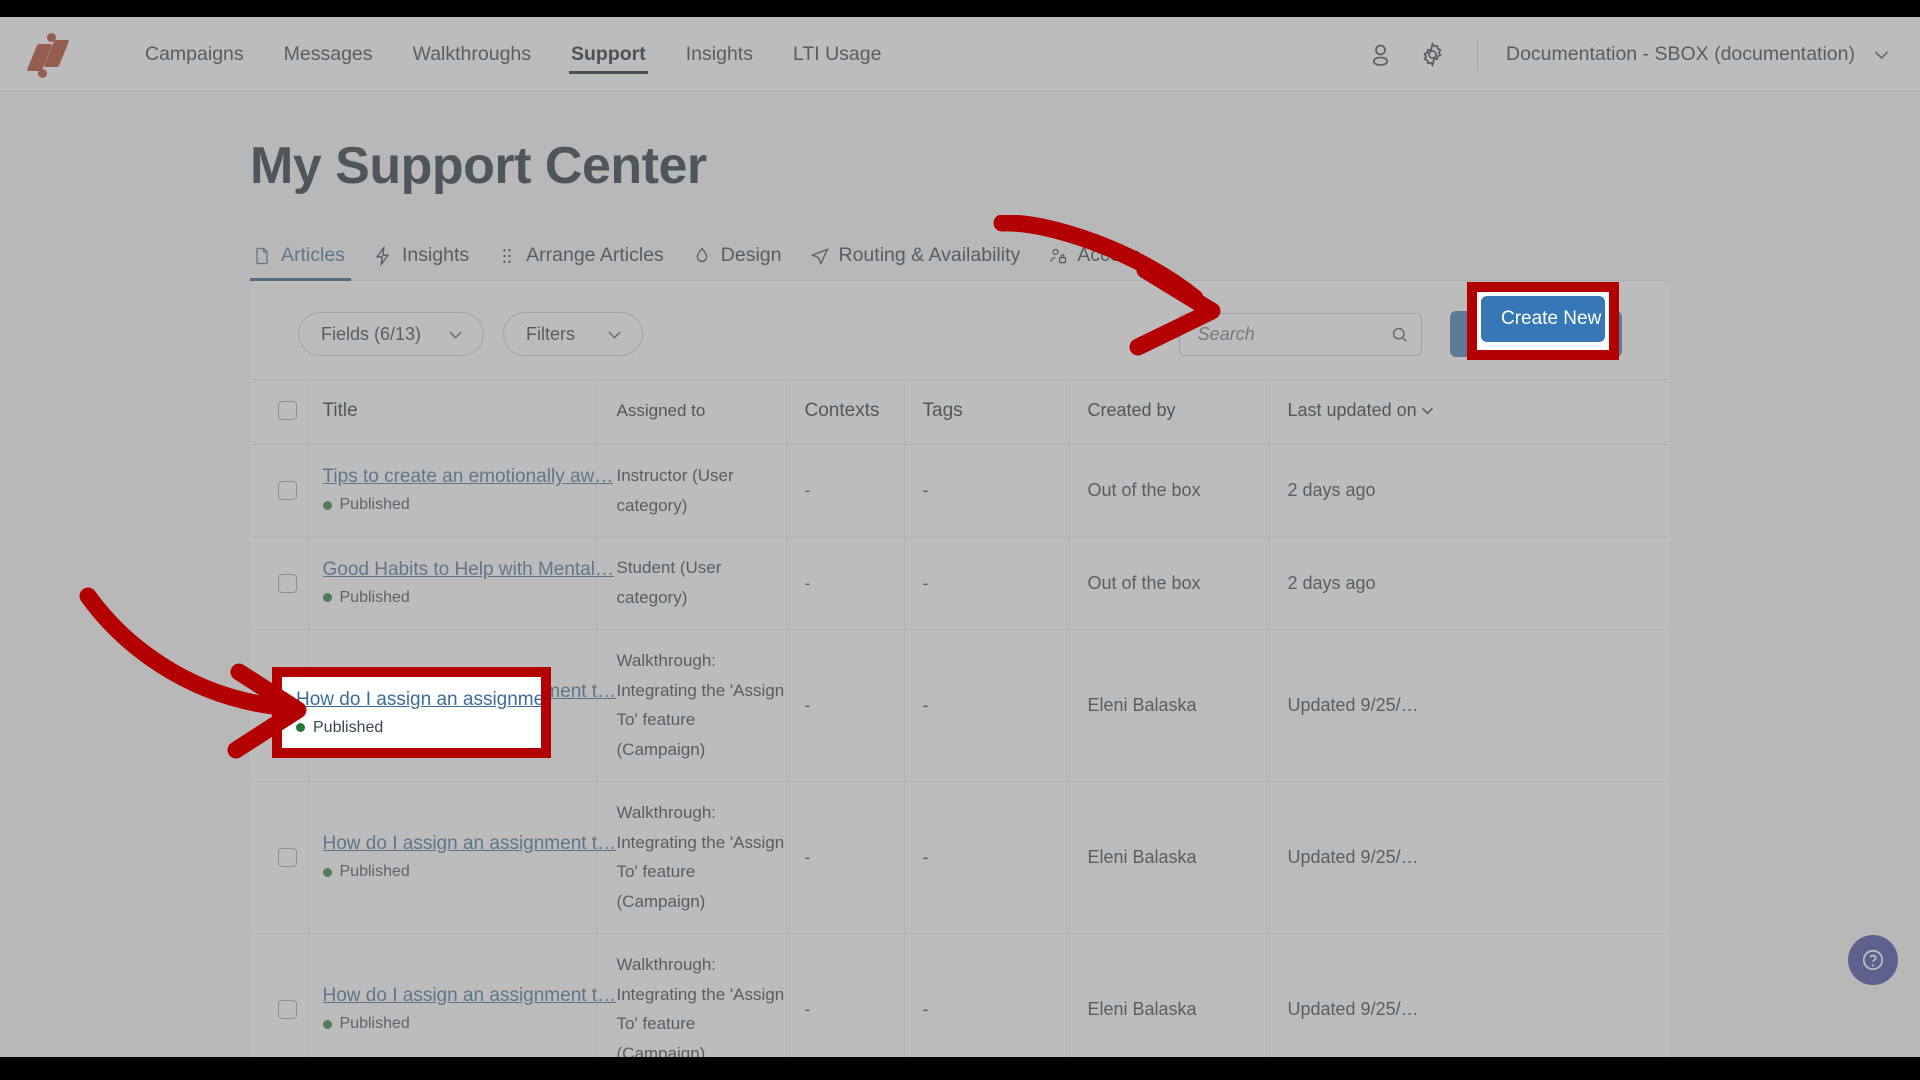 The image size is (1920, 1080). I want to click on nav-link-support: Support, so click(608, 54).